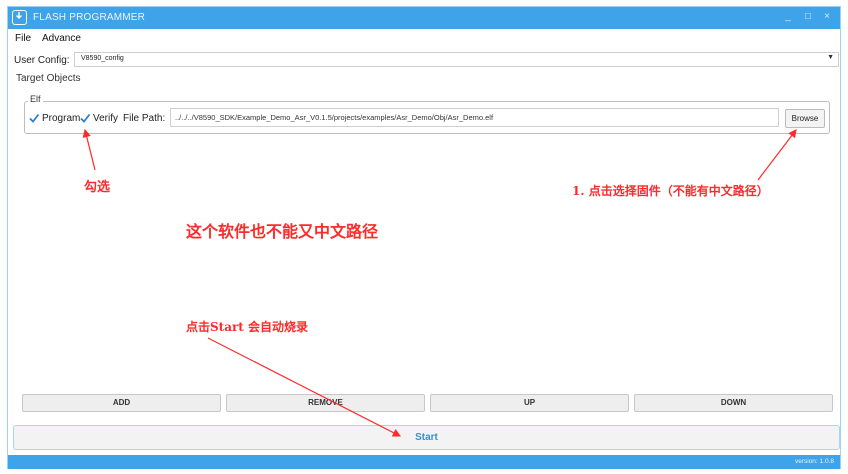 Image resolution: width=848 pixels, height=474 pixels. I want to click on arrow-to-checkboxes, so click(89, 149).